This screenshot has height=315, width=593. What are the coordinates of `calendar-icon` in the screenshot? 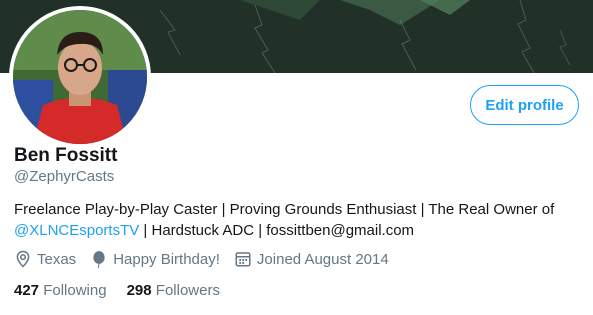 It's located at (243, 259).